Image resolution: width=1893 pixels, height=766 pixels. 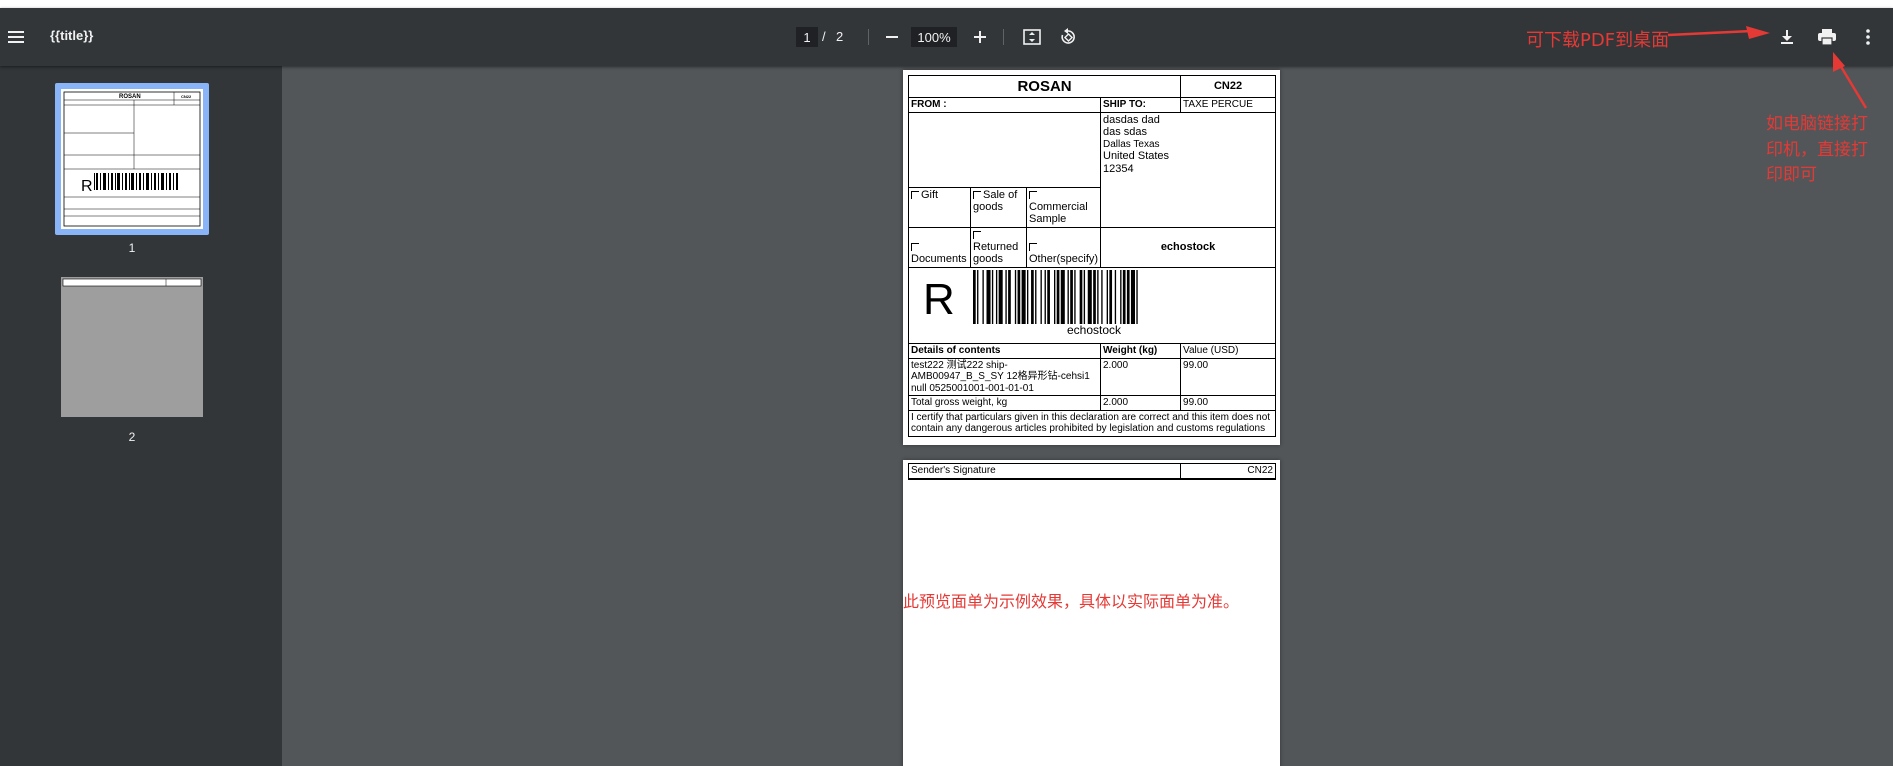 What do you see at coordinates (1032, 37) in the screenshot?
I see `fit-page-icon` at bounding box center [1032, 37].